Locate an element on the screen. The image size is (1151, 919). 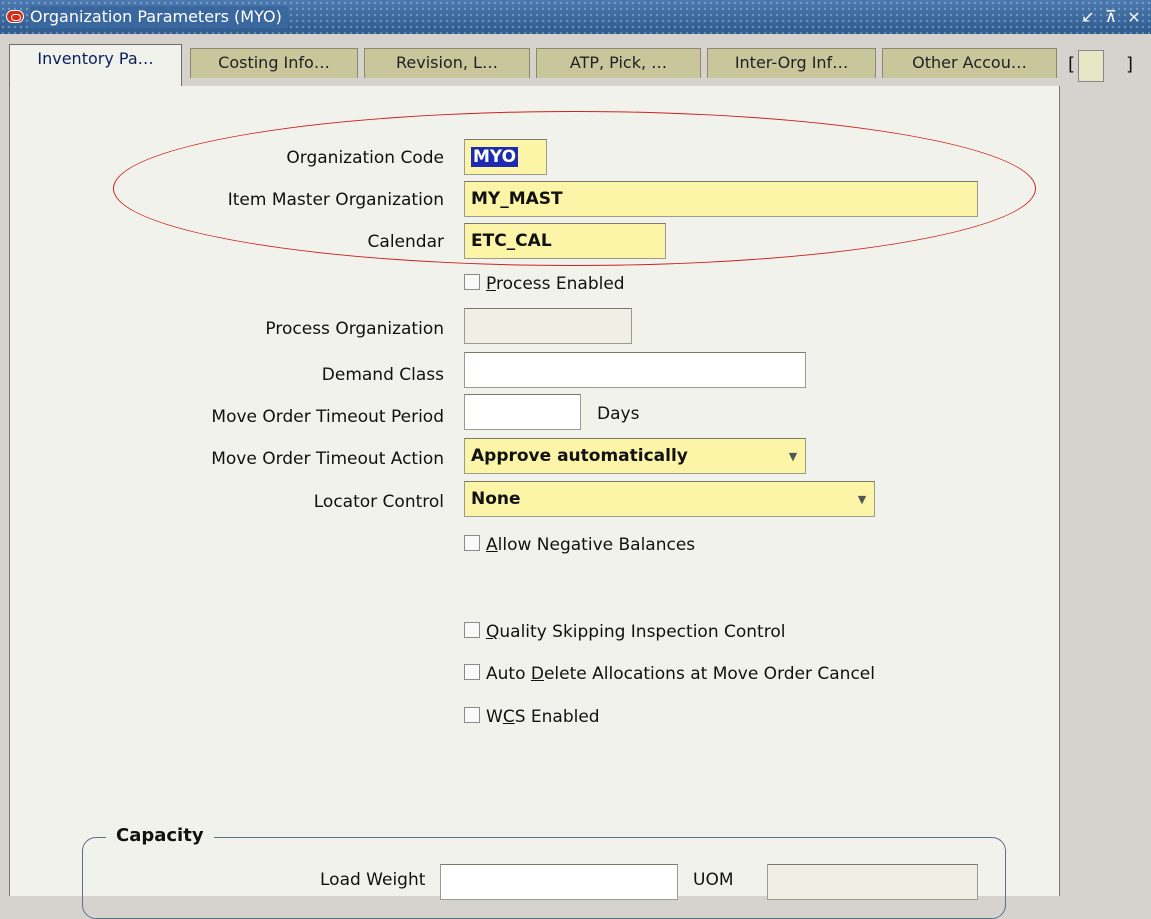
organization-code-label: Organization Code is located at coordinates (365, 158).